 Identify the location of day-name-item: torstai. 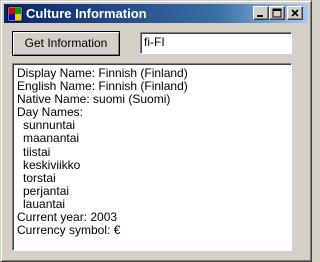
(39, 177).